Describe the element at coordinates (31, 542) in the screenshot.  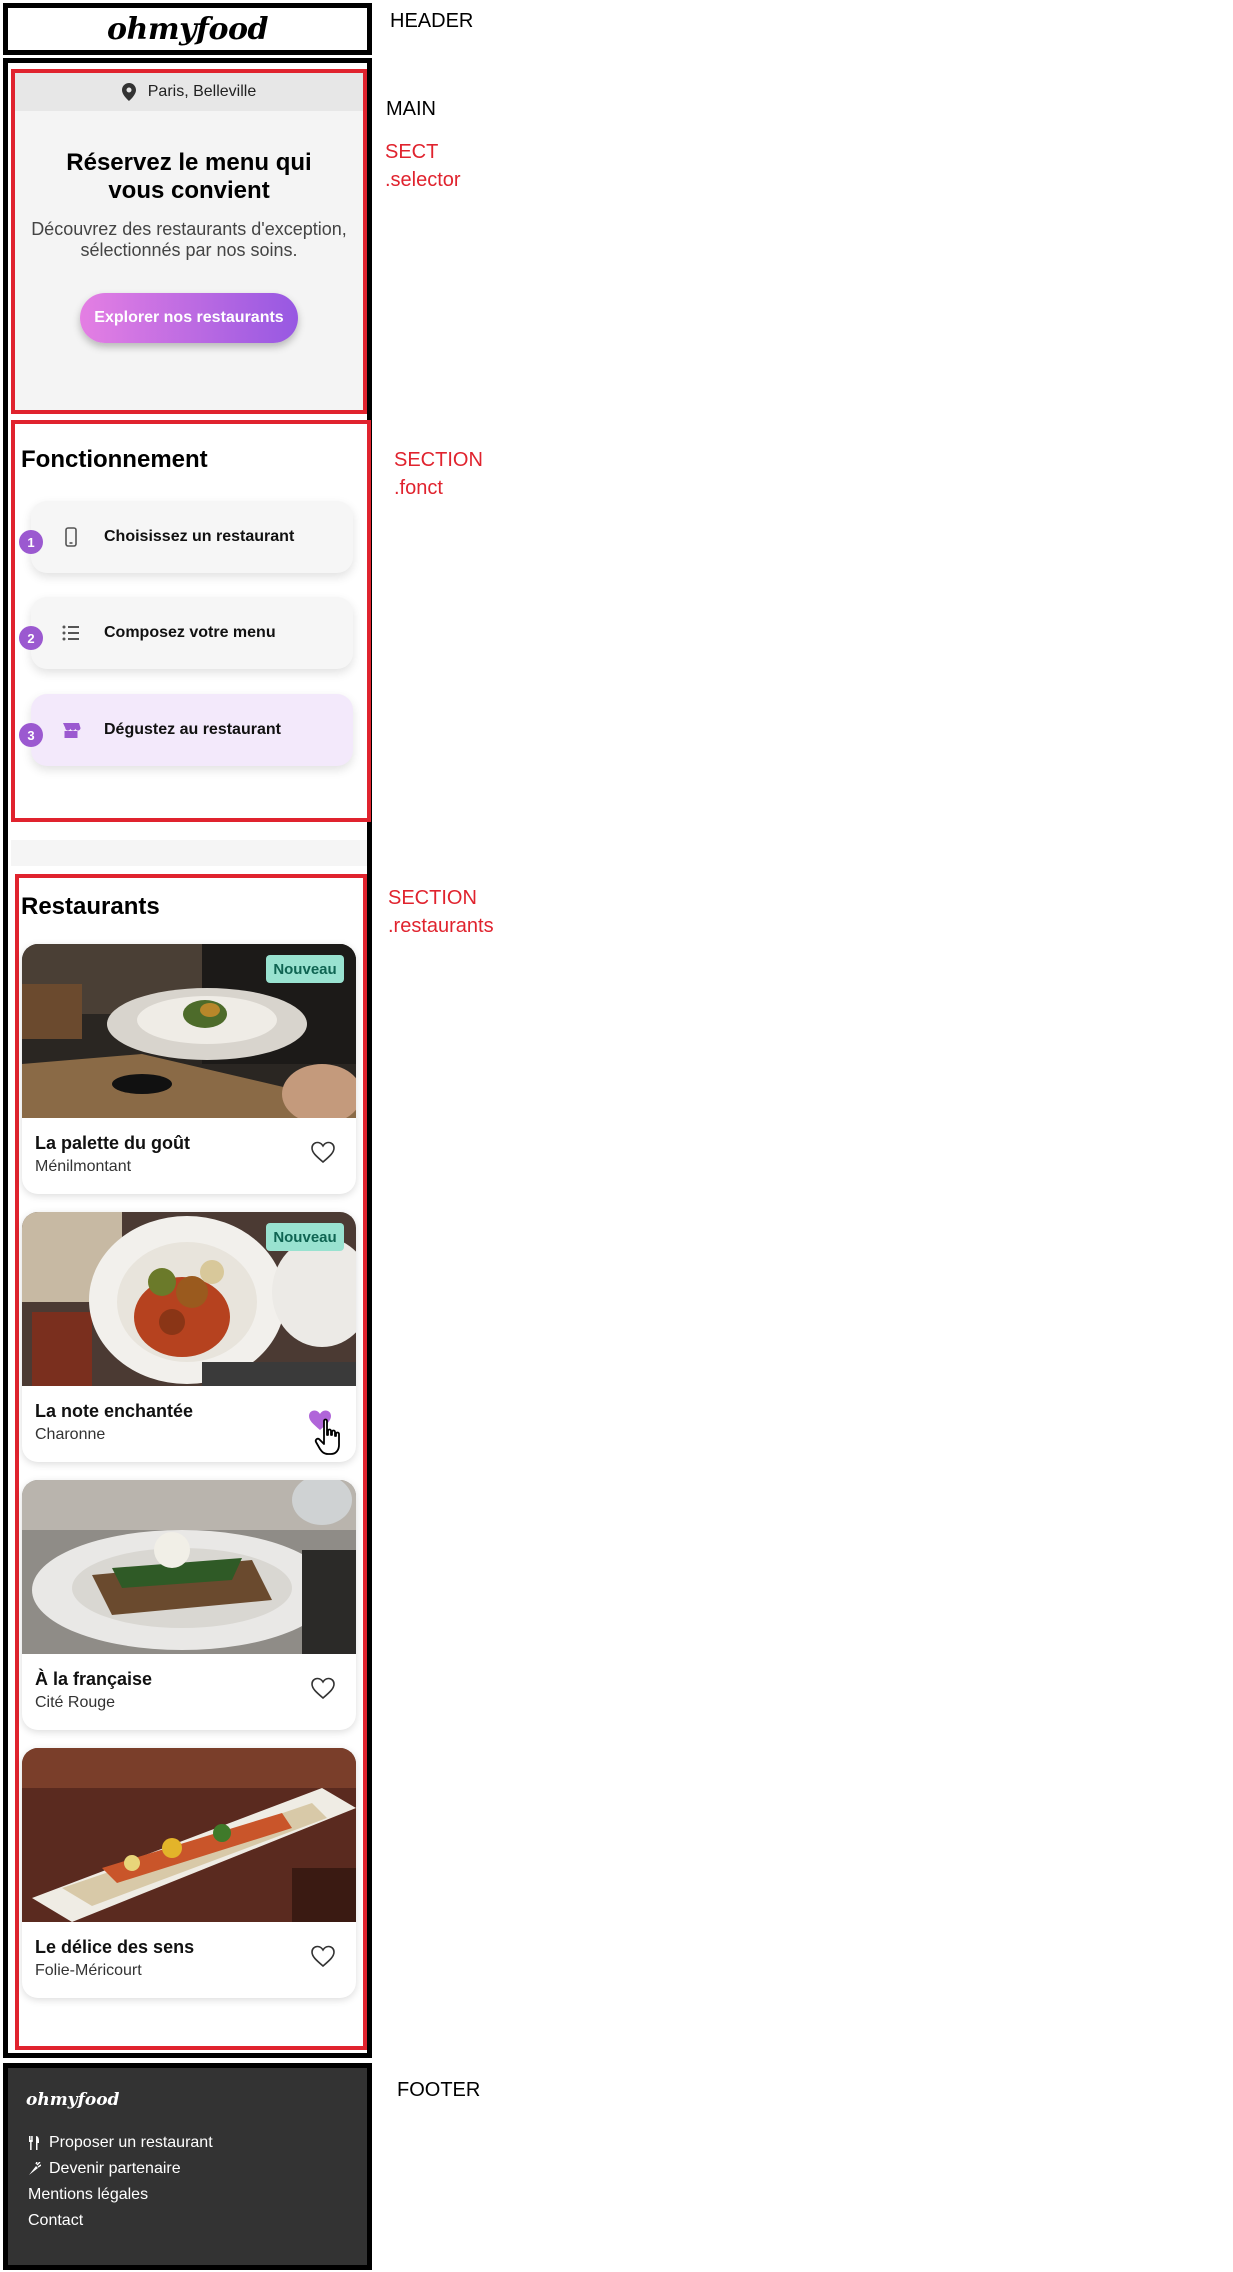
I see `step-number-1: 1` at that location.